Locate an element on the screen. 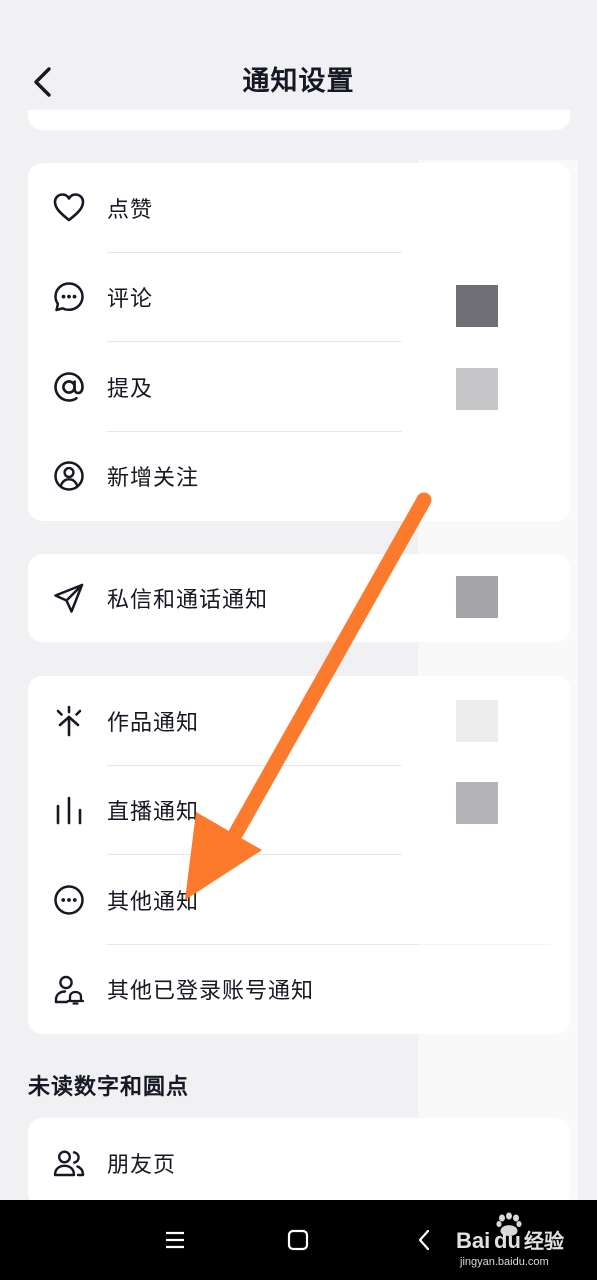  likes-label: 点赞 is located at coordinates (130, 210).